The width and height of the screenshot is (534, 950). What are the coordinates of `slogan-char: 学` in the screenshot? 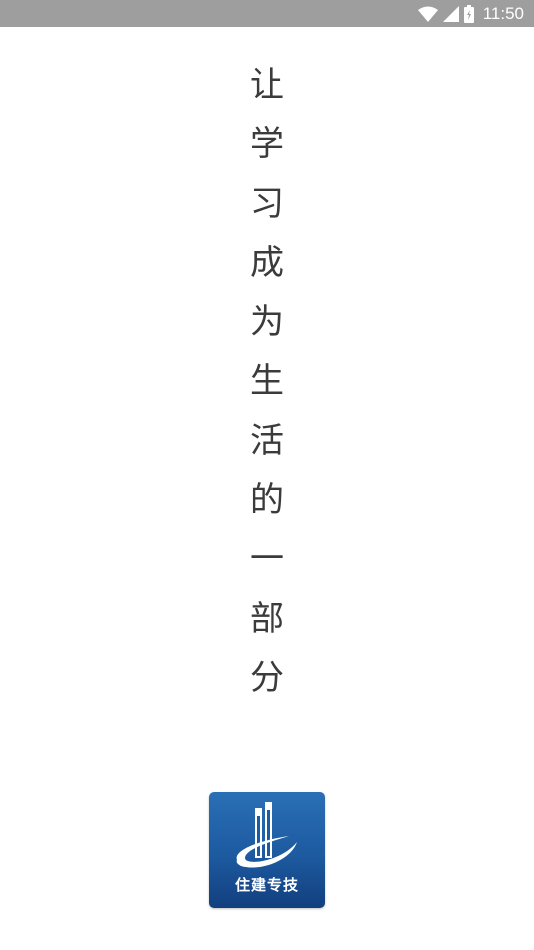 It's located at (267, 144).